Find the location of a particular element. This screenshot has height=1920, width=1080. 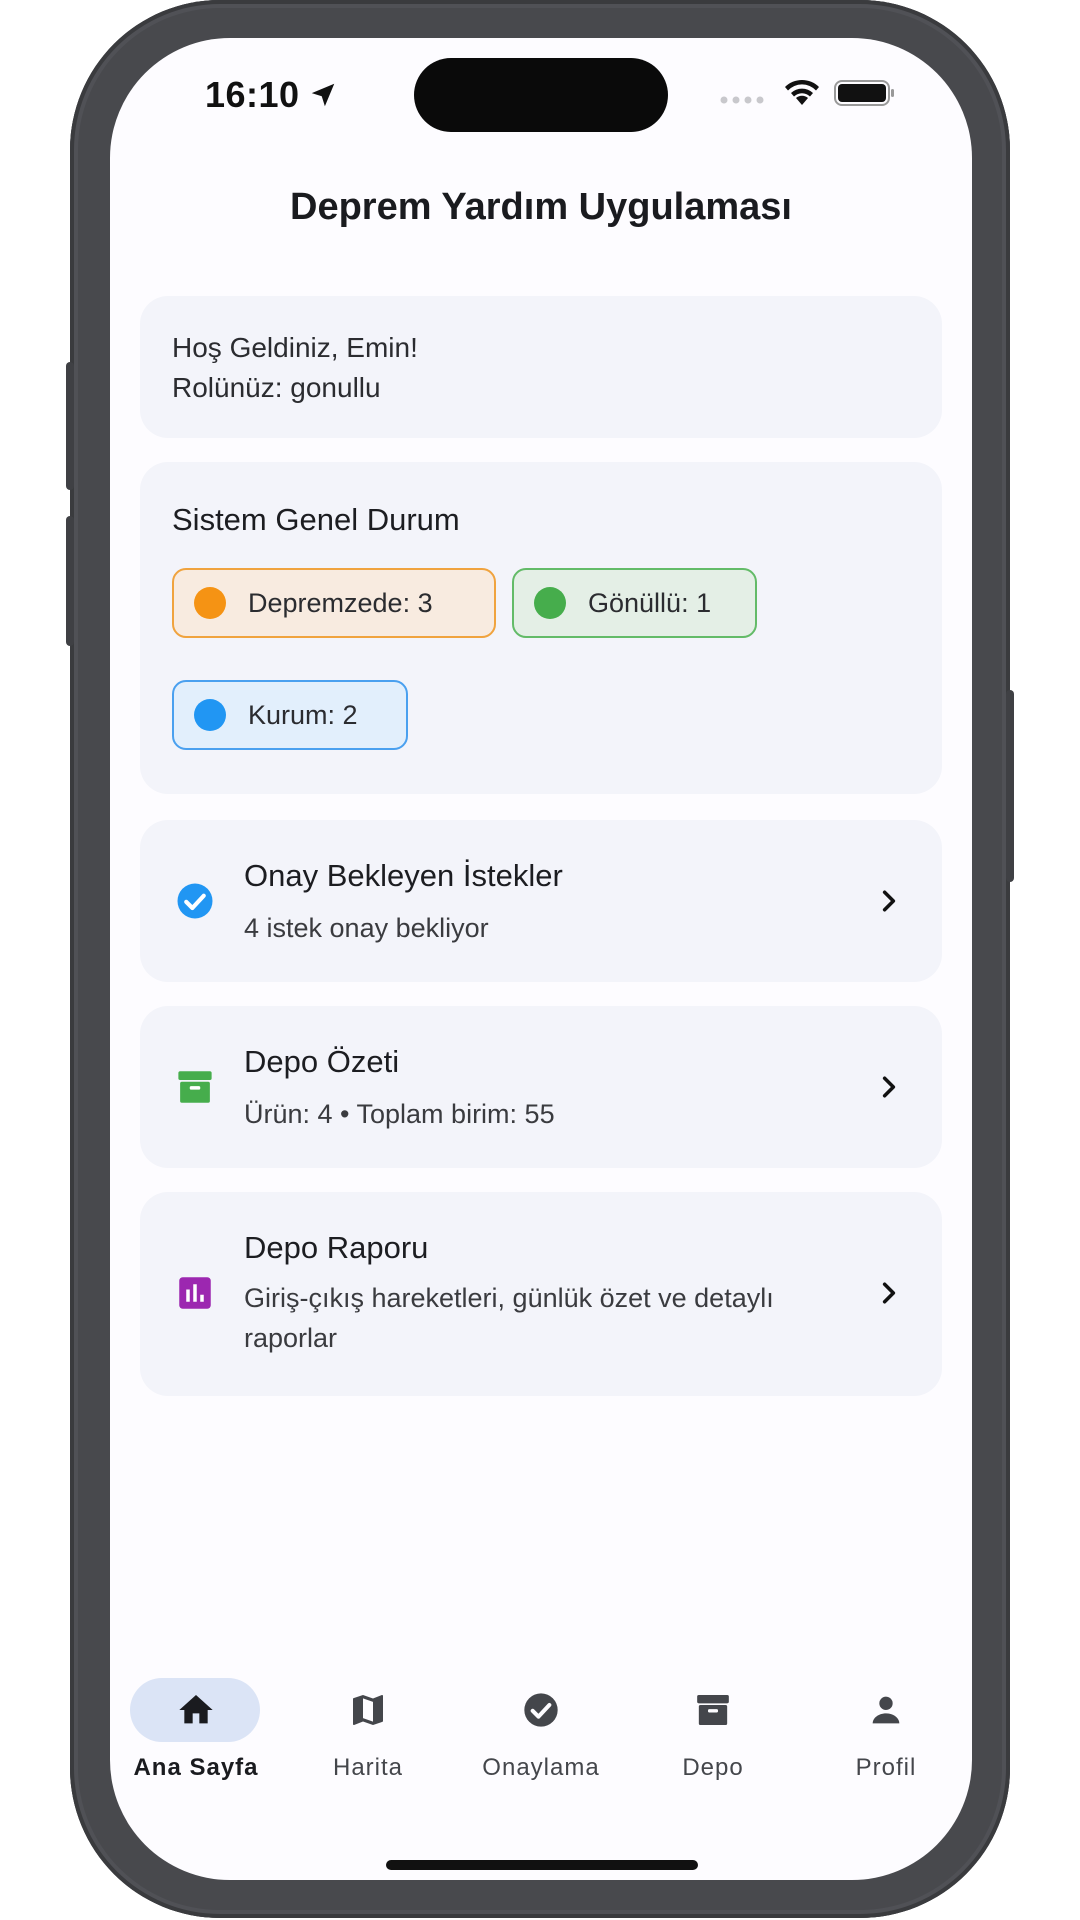

nav-item-map: Harita is located at coordinates (368, 1738).